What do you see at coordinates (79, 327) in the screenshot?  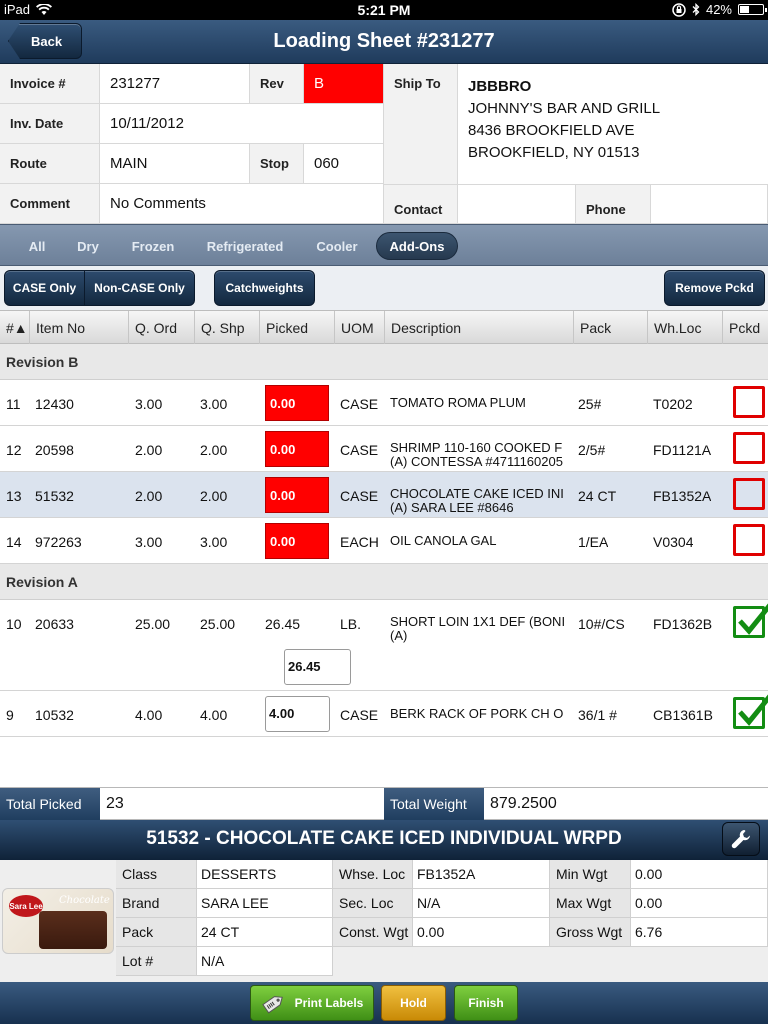 I see `col-item-no: Item No` at bounding box center [79, 327].